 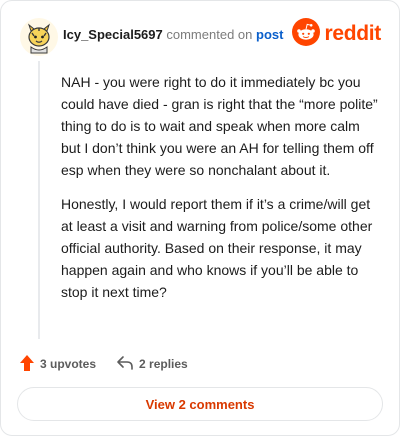 What do you see at coordinates (113, 34) in the screenshot?
I see `comment-username: Icy_Special5697` at bounding box center [113, 34].